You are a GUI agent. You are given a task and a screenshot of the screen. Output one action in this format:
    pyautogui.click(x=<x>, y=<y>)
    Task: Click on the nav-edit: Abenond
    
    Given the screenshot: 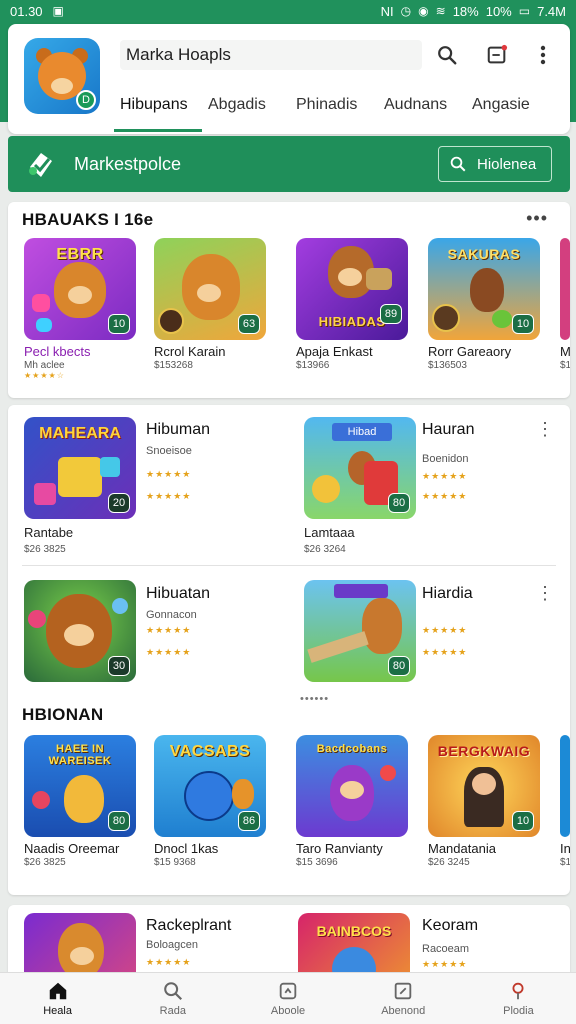 What is the action you would take?
    pyautogui.click(x=403, y=998)
    